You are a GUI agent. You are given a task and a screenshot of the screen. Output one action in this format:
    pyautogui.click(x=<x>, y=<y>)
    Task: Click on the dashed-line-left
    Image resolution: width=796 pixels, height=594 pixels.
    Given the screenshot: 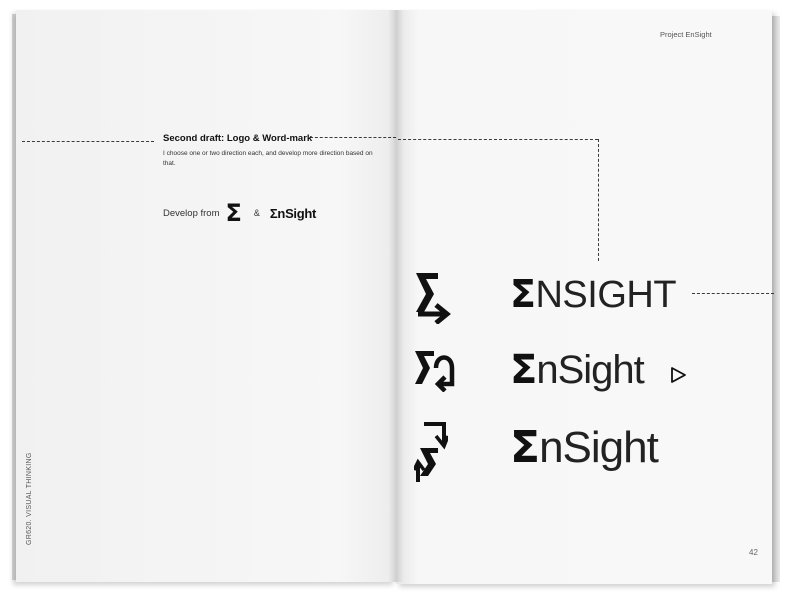 What is the action you would take?
    pyautogui.click(x=88, y=141)
    